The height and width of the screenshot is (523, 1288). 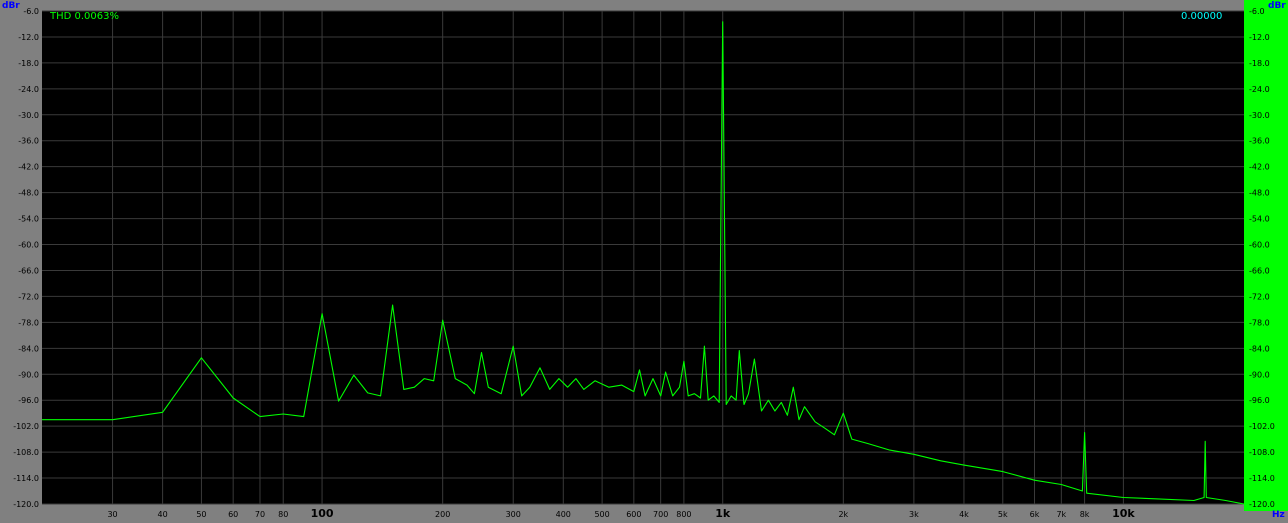 I want to click on y-tick-label-right: -96.0, so click(x=1259, y=400).